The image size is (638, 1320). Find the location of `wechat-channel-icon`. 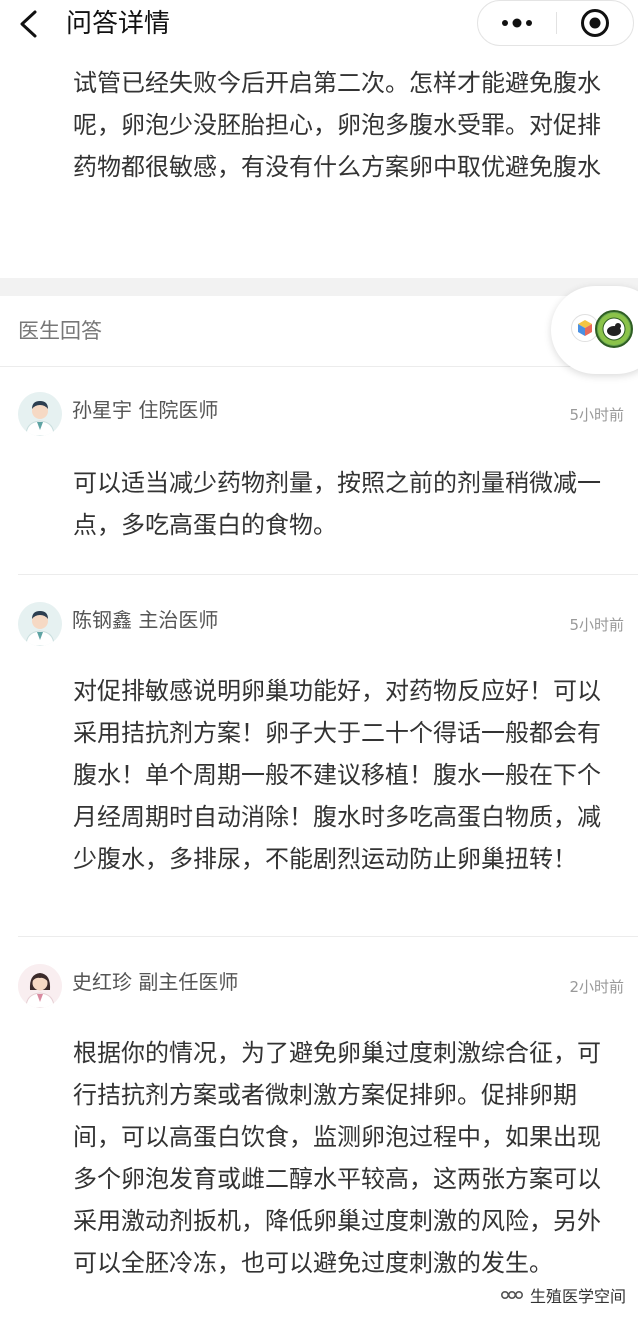

wechat-channel-icon is located at coordinates (512, 1295).